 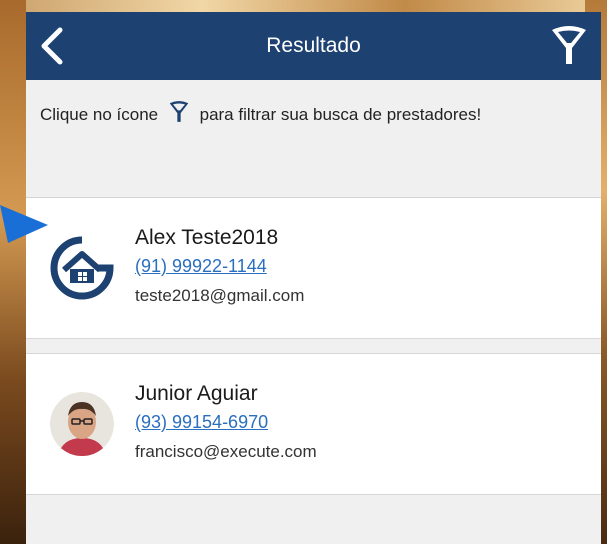 I want to click on back-button, so click(x=53, y=46).